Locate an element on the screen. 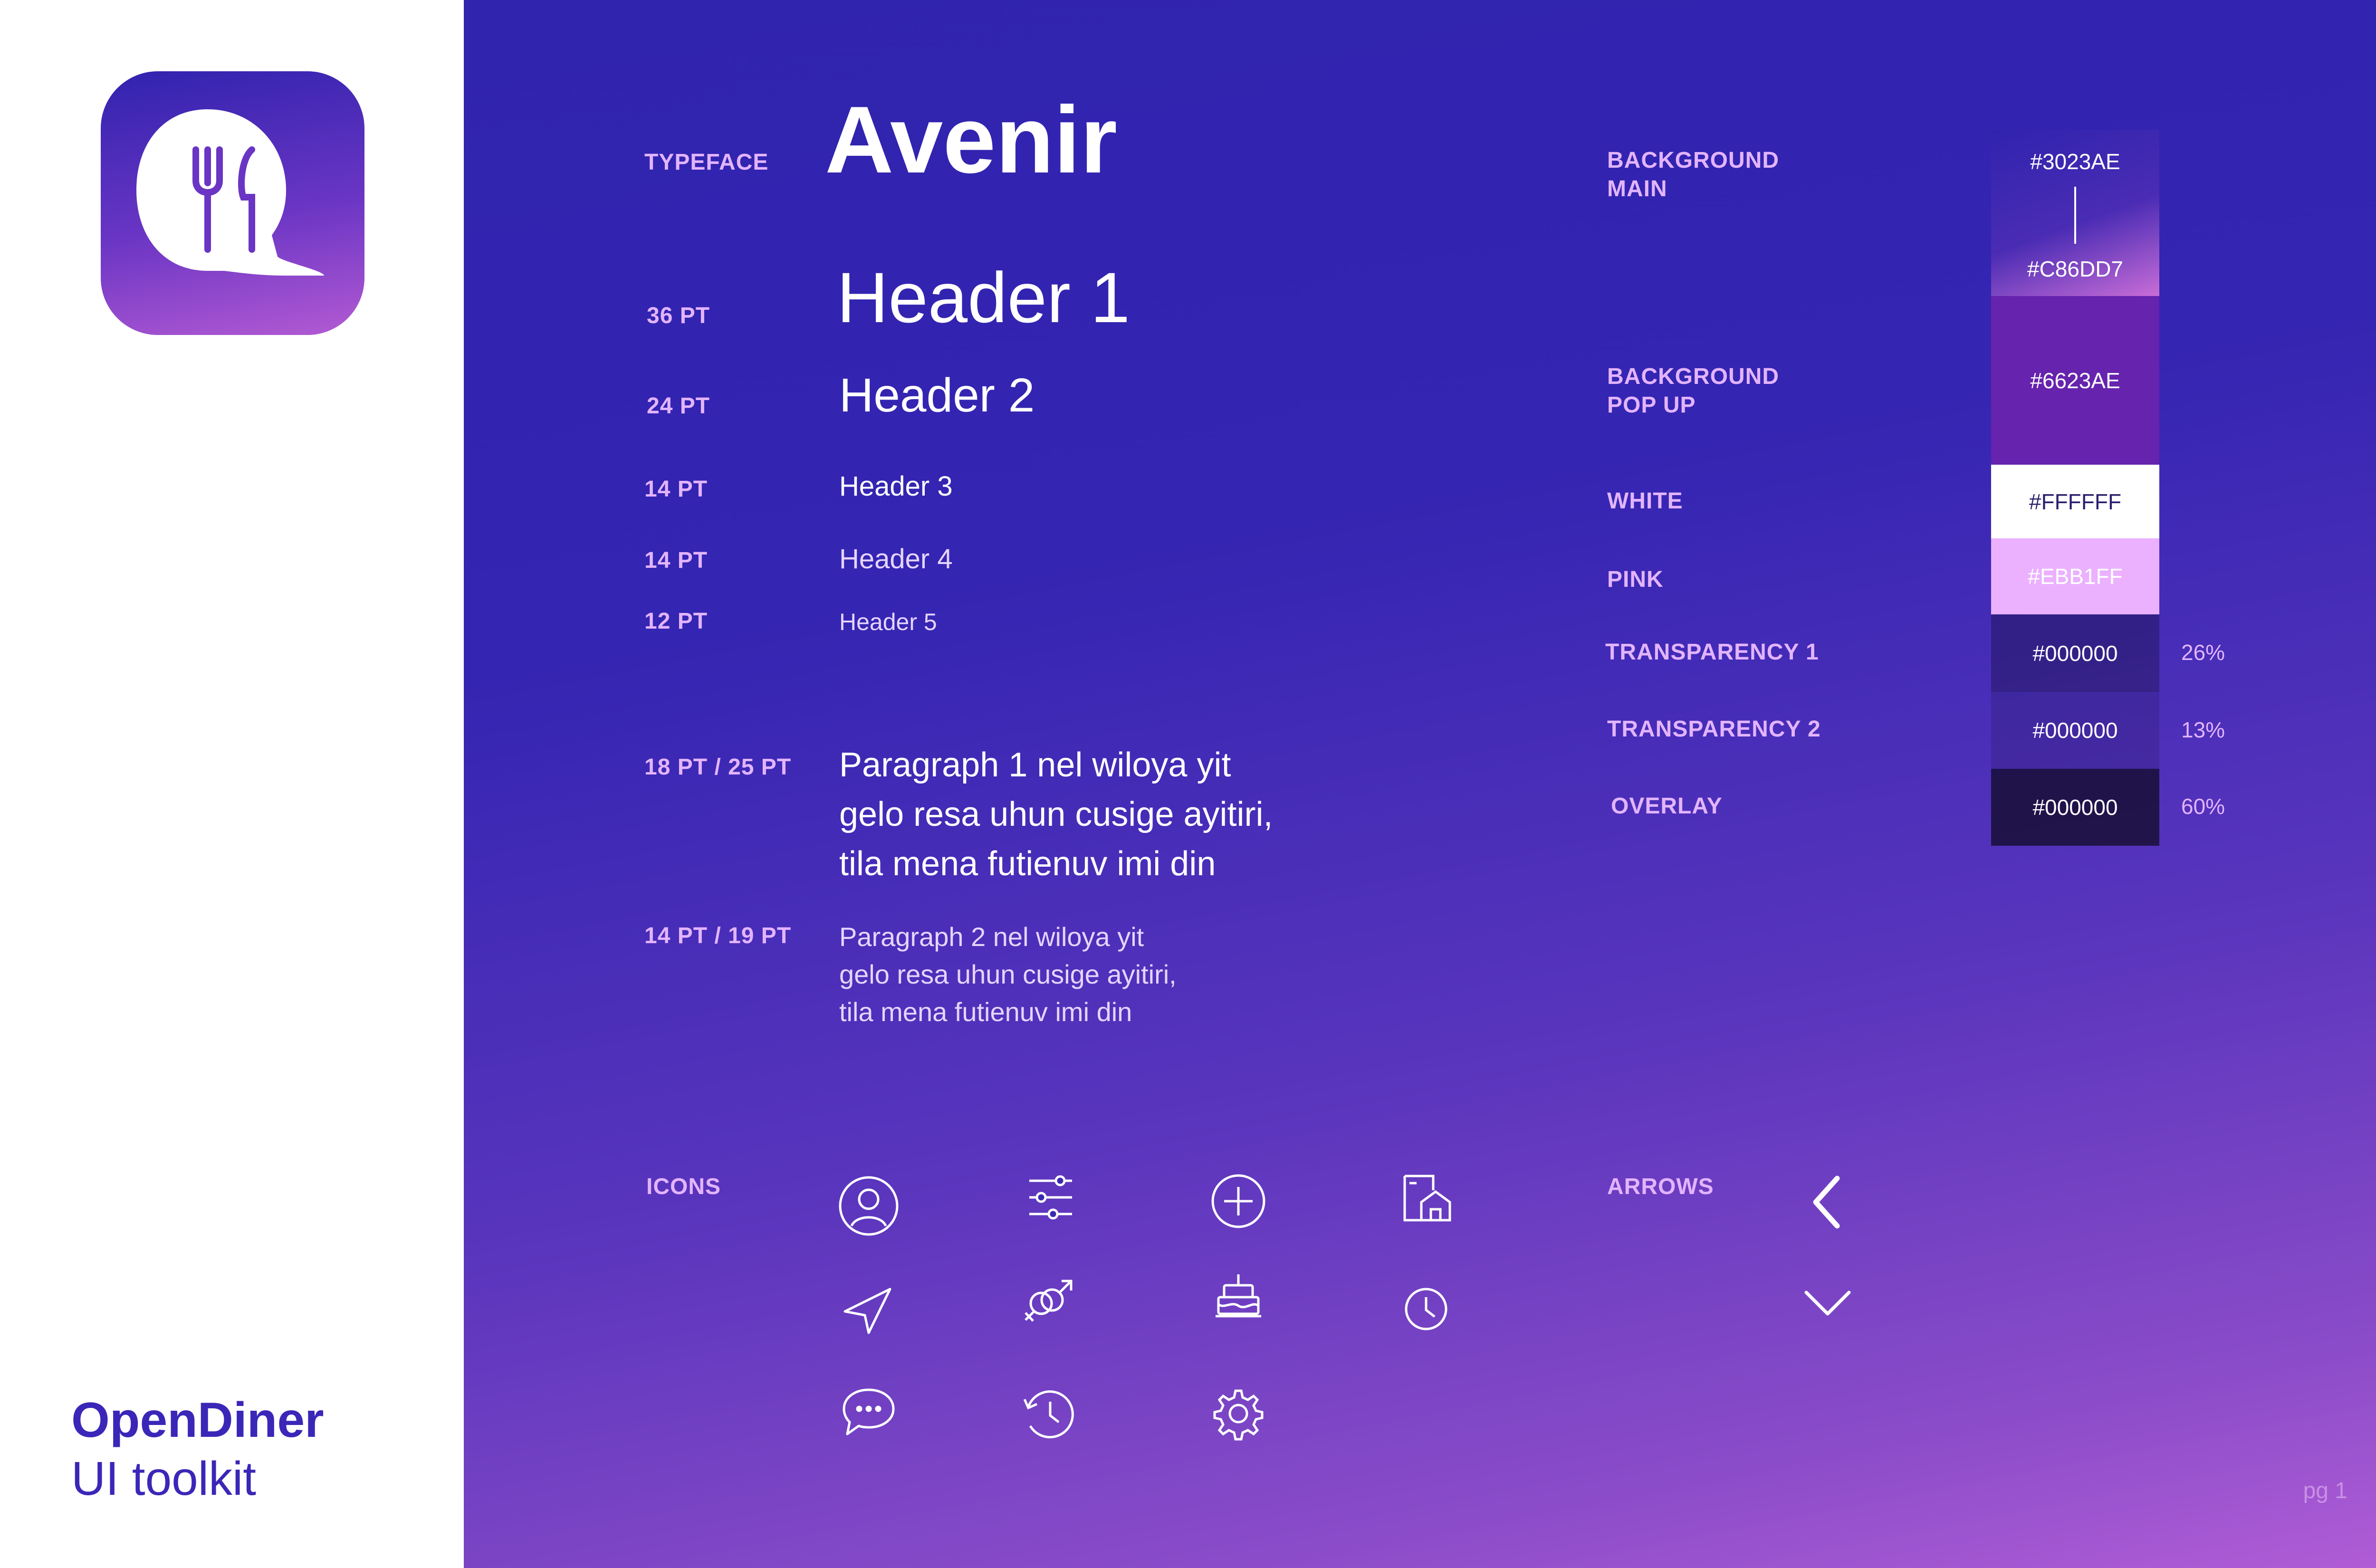 This screenshot has width=2376, height=1568. hex-pink: #EBB1FF is located at coordinates (2075, 576).